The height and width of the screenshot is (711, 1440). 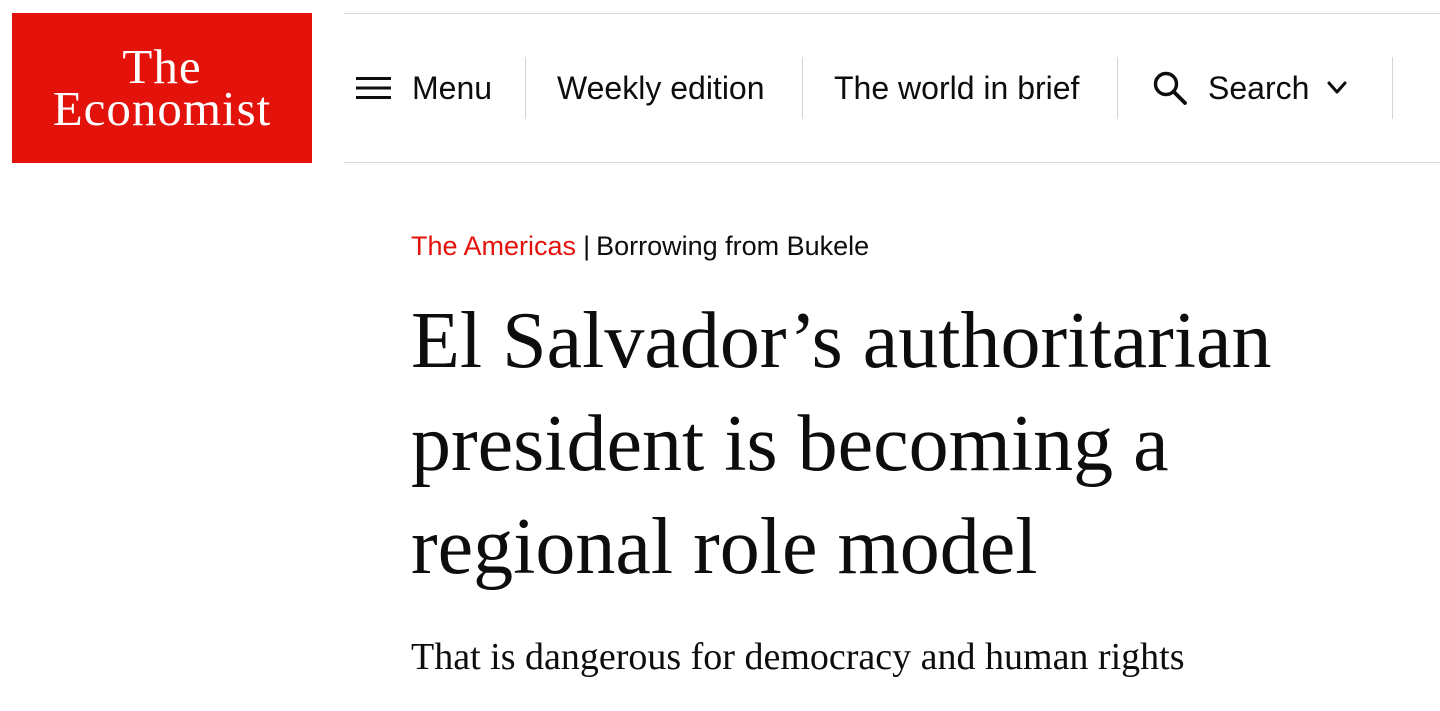 I want to click on world-in-brief-link: The world in brief, so click(x=956, y=88).